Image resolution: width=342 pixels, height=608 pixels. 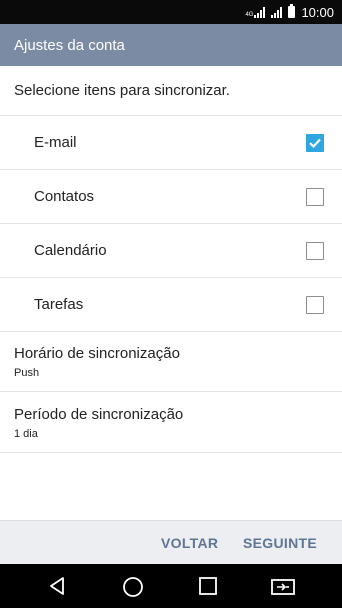 I want to click on battery-icon, so click(x=292, y=11).